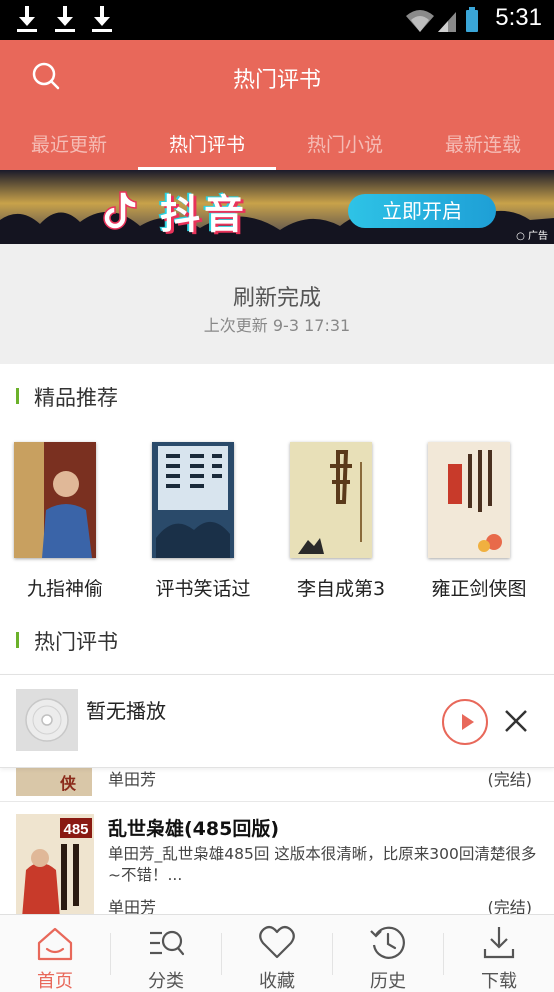  I want to click on status-bar: 5:31, so click(277, 20).